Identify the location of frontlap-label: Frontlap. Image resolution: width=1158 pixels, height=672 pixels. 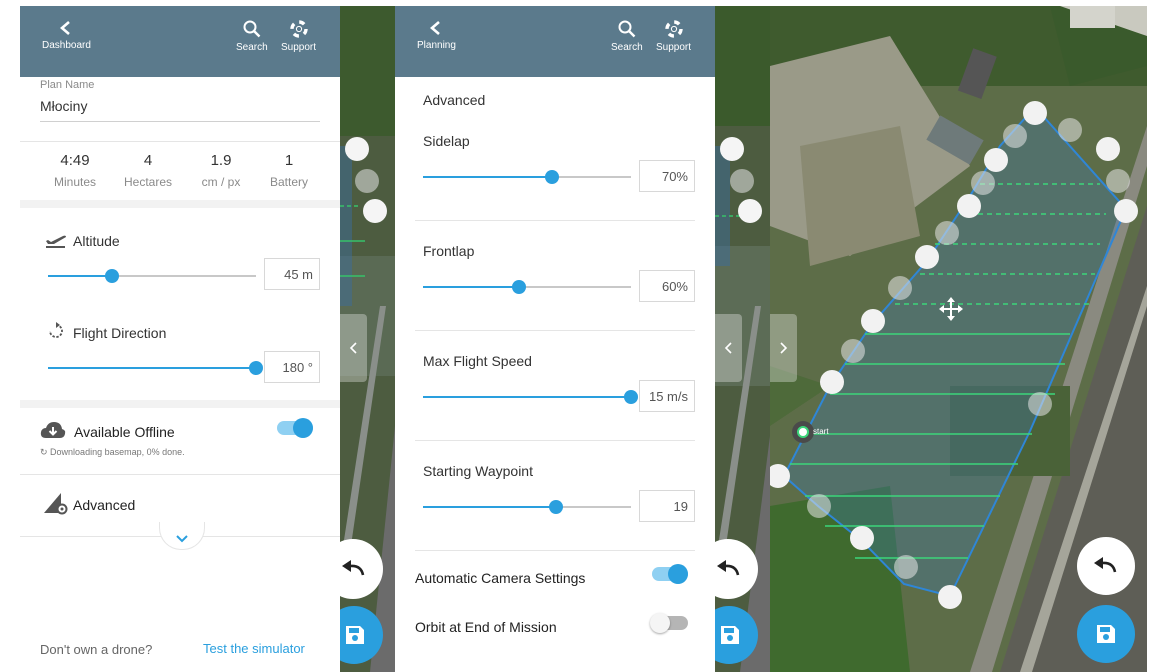
(449, 251).